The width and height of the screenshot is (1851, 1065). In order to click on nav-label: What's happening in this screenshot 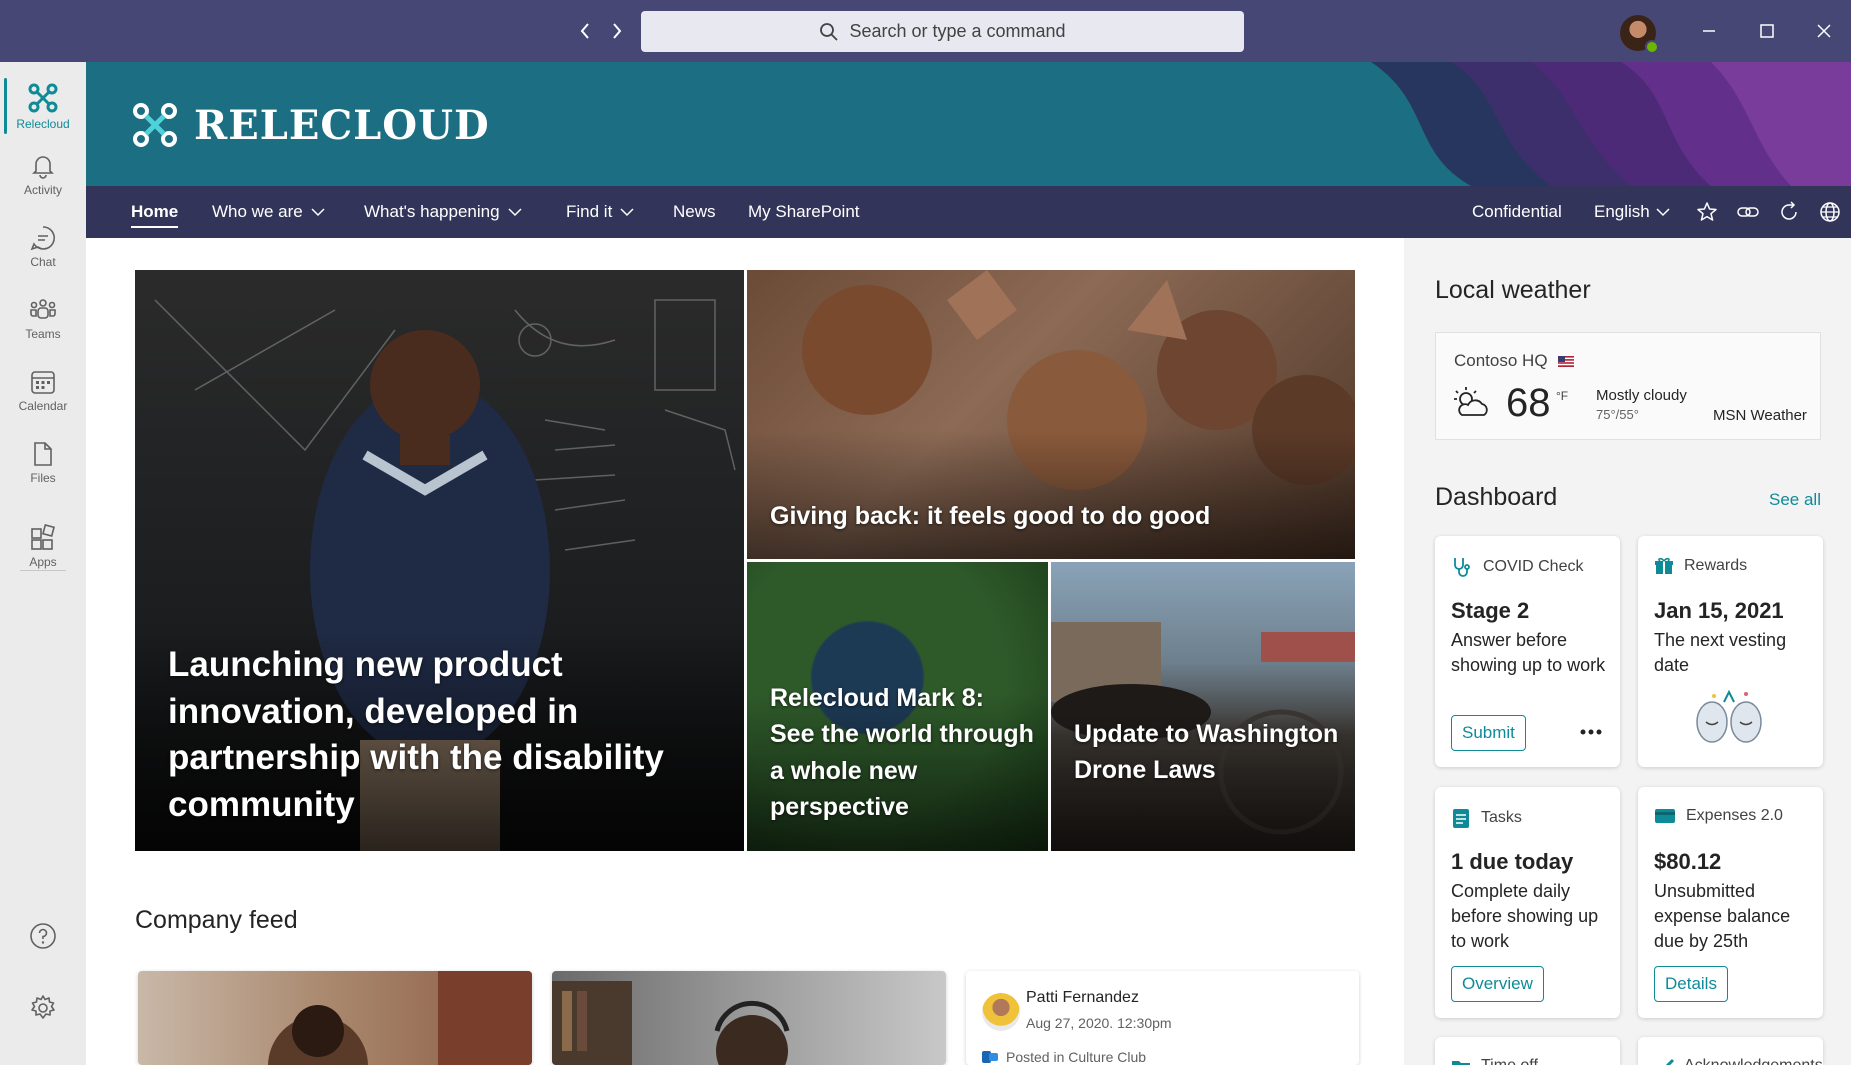, I will do `click(432, 211)`.